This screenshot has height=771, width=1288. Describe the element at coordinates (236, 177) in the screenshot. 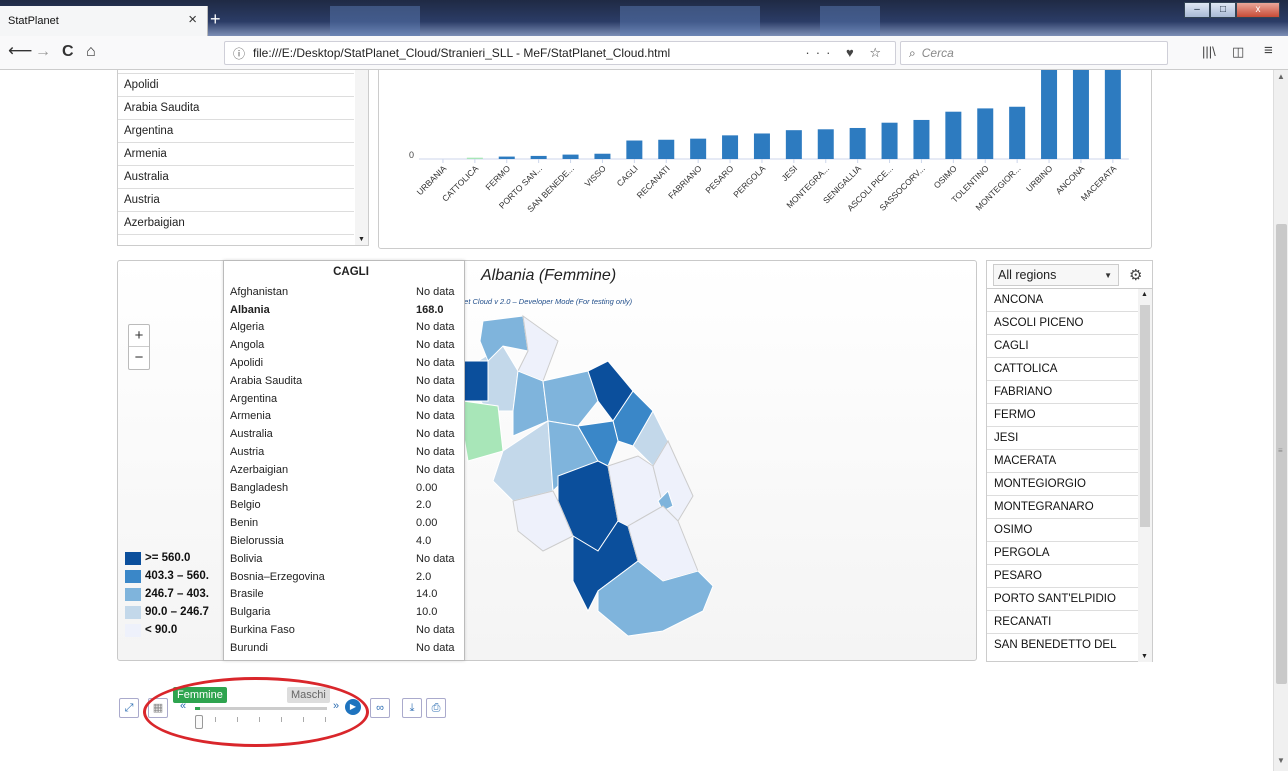

I see `country-list-item: Australia` at that location.